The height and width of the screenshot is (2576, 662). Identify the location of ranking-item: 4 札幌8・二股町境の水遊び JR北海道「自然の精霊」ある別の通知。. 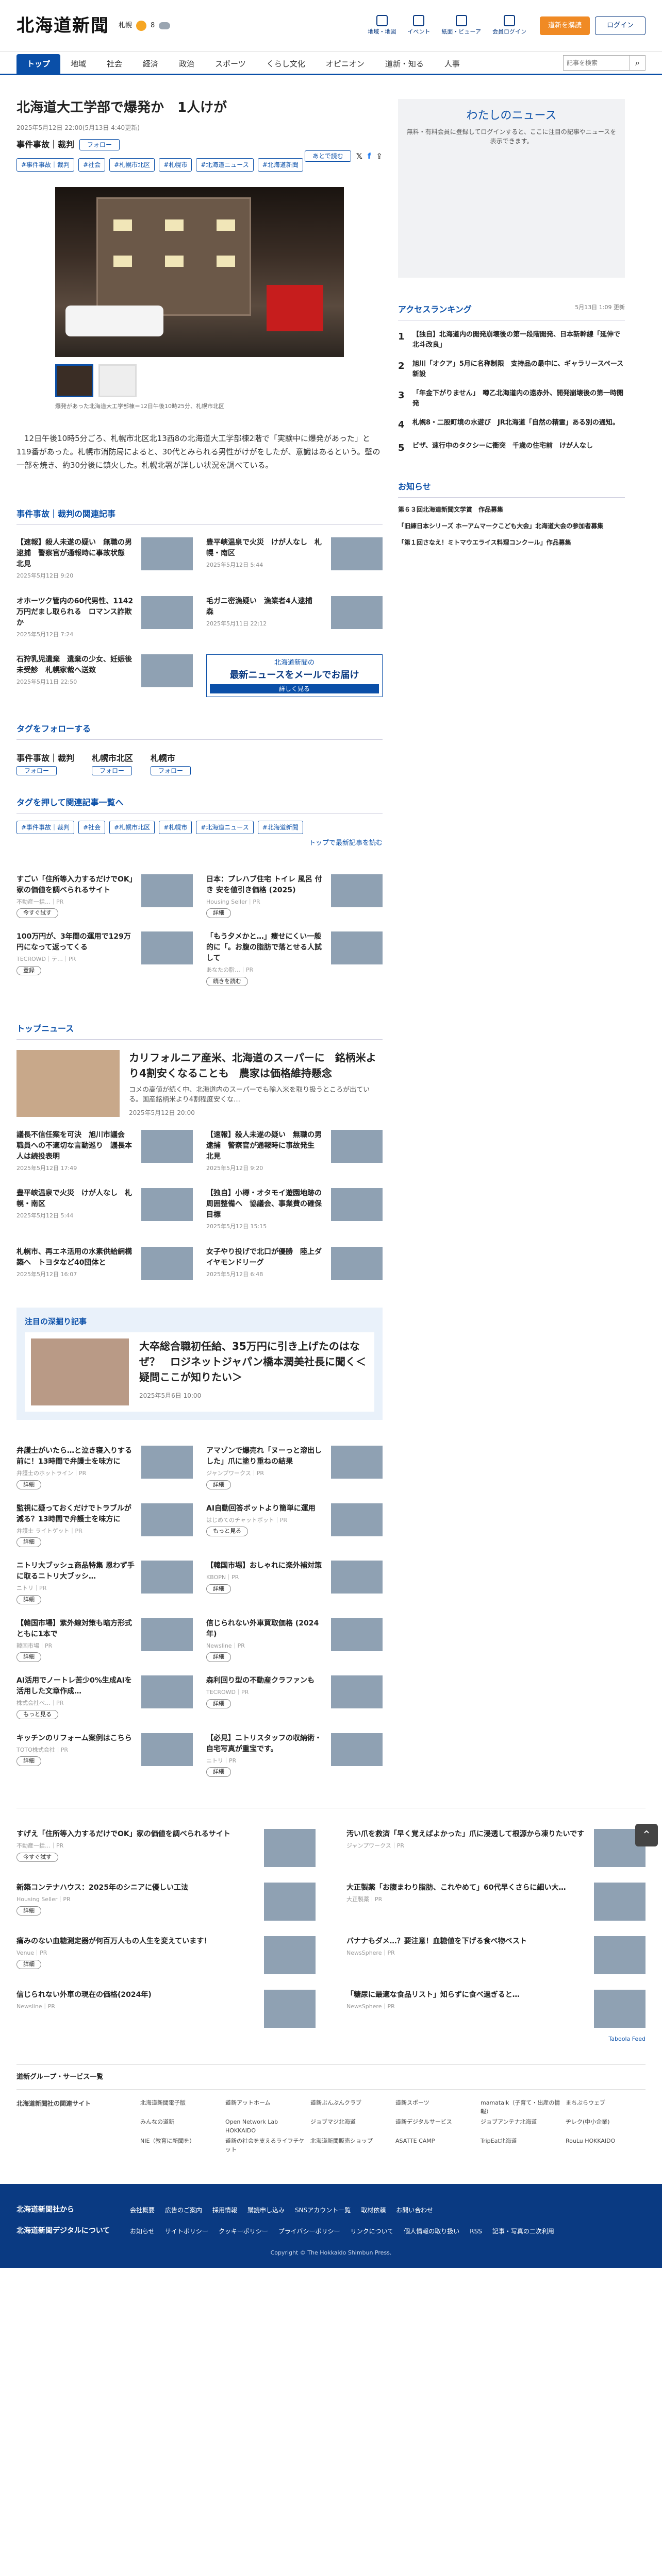
(511, 425).